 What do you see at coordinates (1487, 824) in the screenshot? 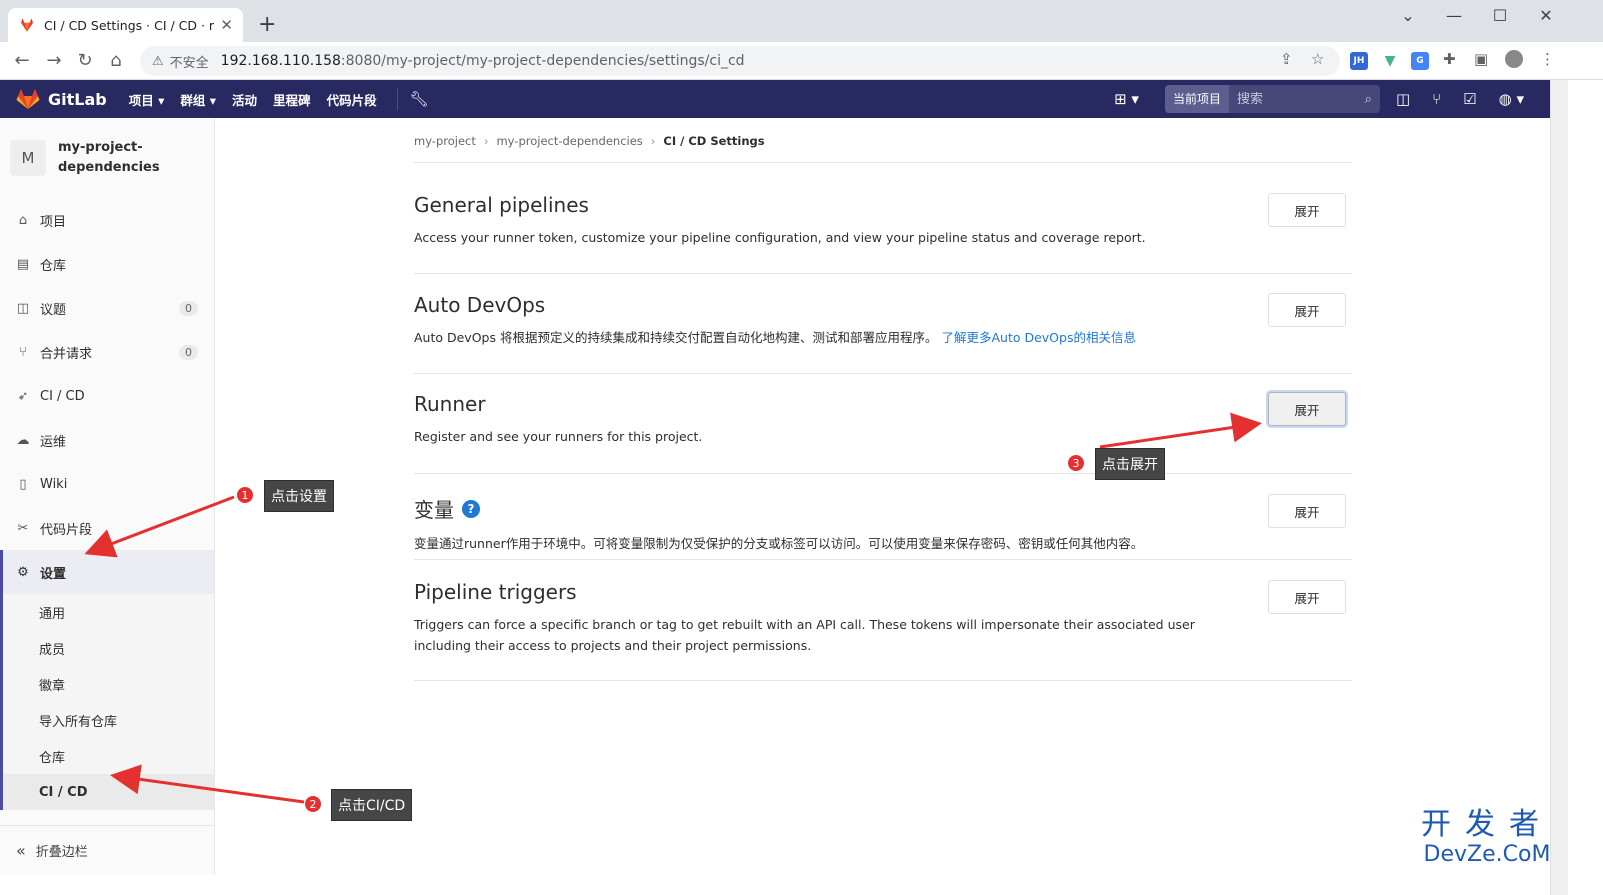
I see `watermark-cn: 开发者` at bounding box center [1487, 824].